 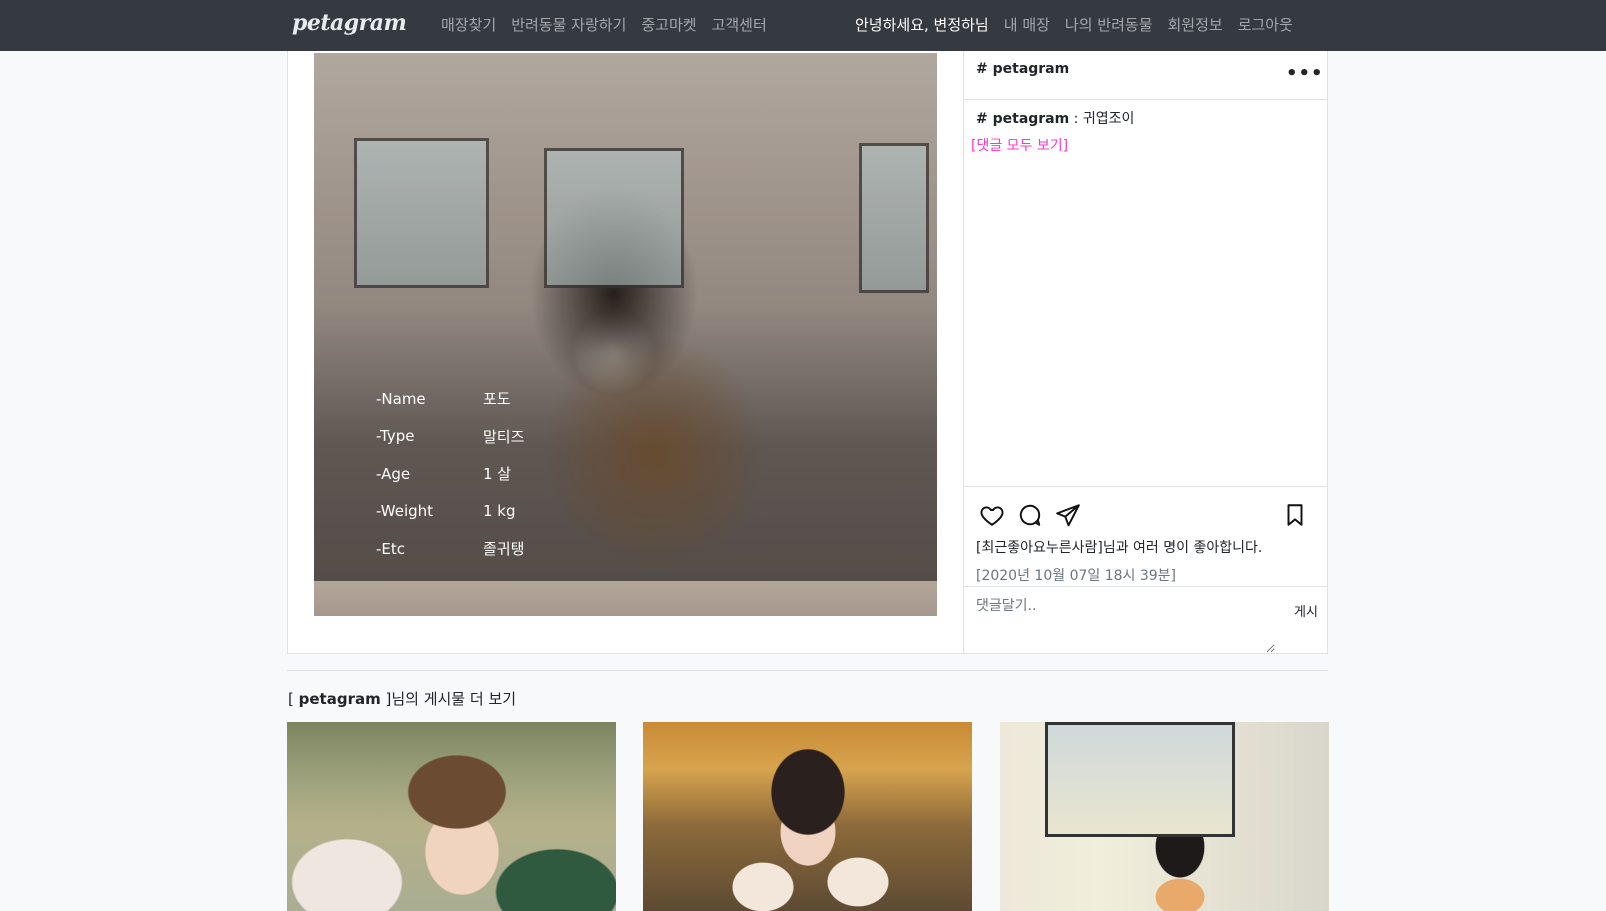 What do you see at coordinates (450, 399) in the screenshot?
I see `pet-info-row-name: -Name 포도` at bounding box center [450, 399].